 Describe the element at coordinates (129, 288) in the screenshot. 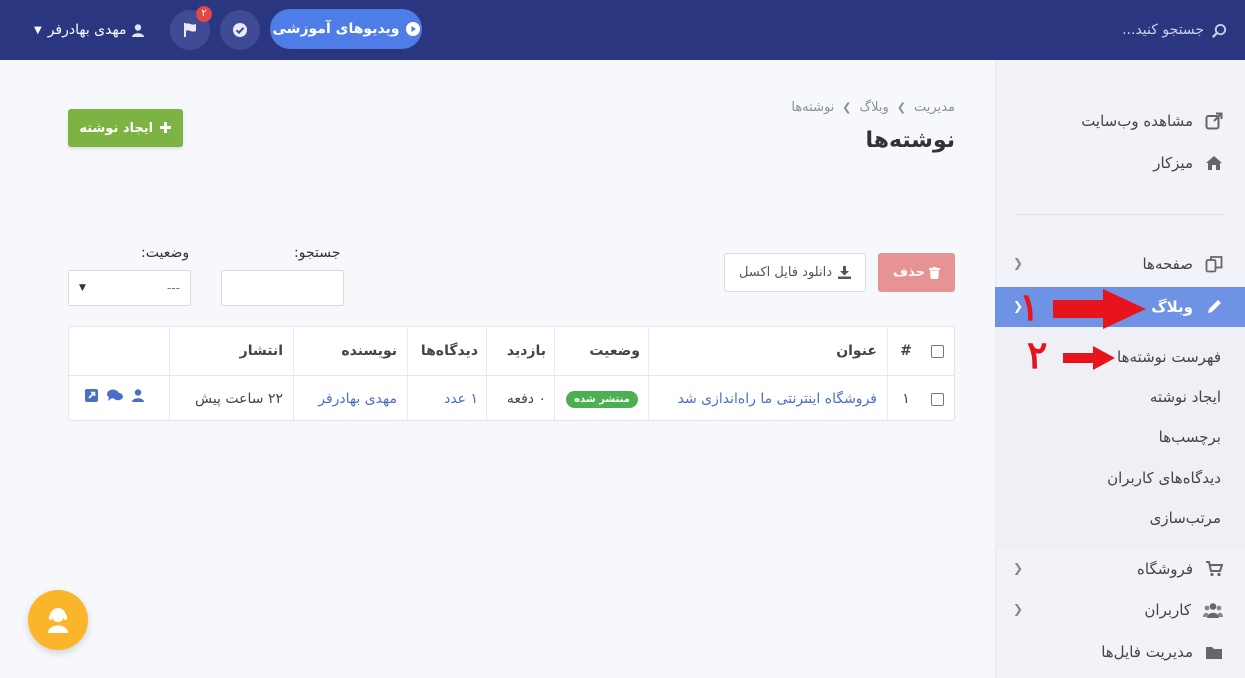

I see `status-filter-select: ▼ ---` at that location.